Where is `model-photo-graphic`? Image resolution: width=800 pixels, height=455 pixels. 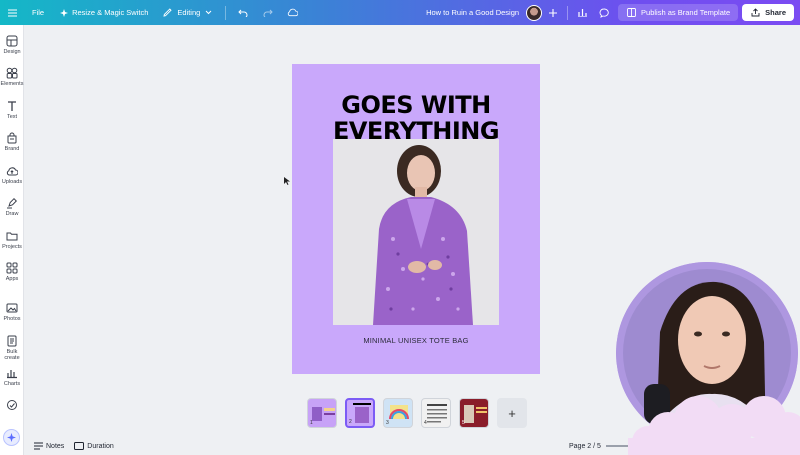 model-photo-graphic is located at coordinates (416, 232).